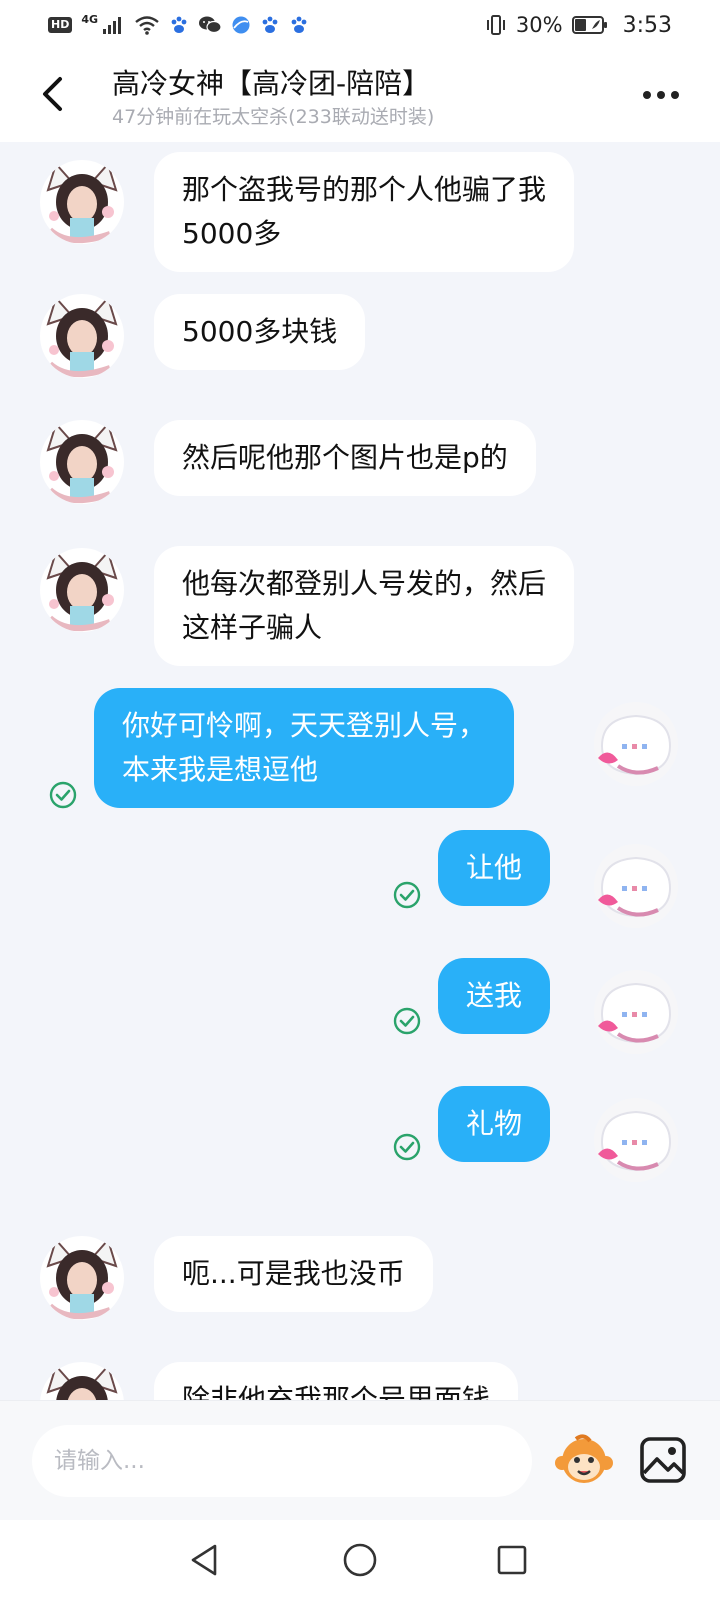 The image size is (720, 1600). What do you see at coordinates (210, 25) in the screenshot?
I see `wechat-icon` at bounding box center [210, 25].